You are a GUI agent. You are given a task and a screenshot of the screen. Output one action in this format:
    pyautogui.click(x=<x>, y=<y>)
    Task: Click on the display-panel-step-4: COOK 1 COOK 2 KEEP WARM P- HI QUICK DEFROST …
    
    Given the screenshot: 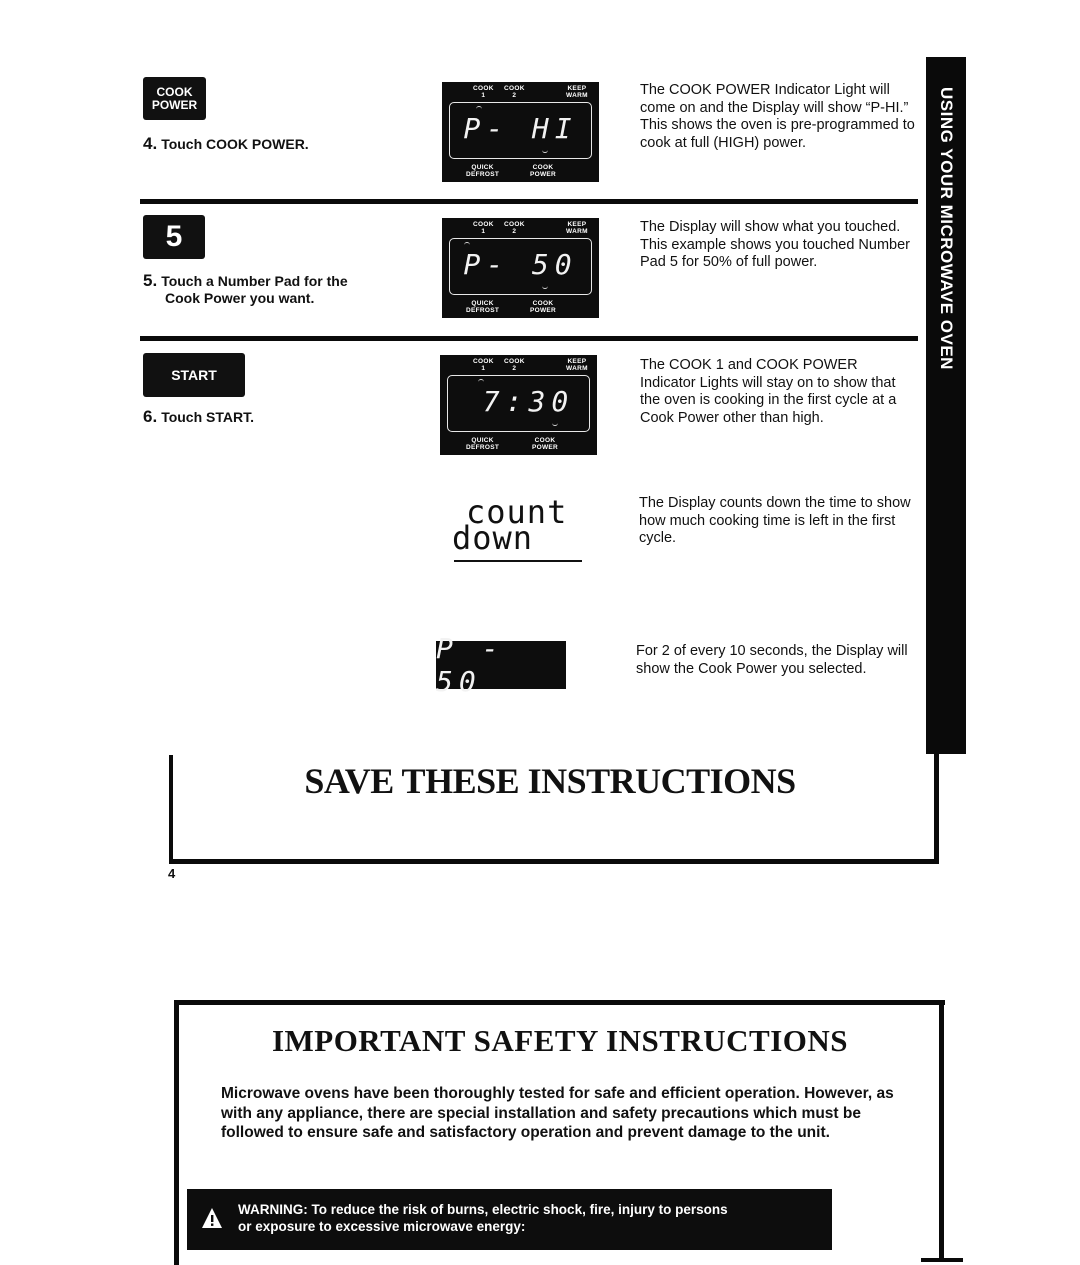 What is the action you would take?
    pyautogui.click(x=520, y=132)
    